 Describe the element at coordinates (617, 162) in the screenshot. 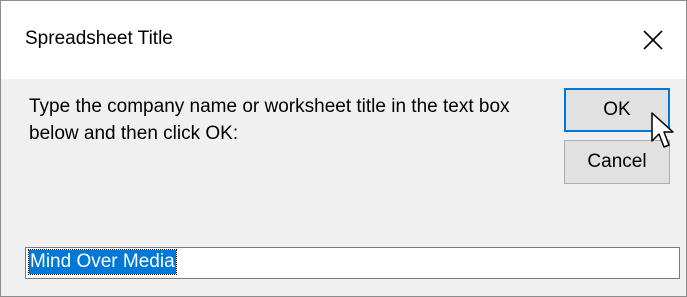

I see `cancel-button: Cancel` at that location.